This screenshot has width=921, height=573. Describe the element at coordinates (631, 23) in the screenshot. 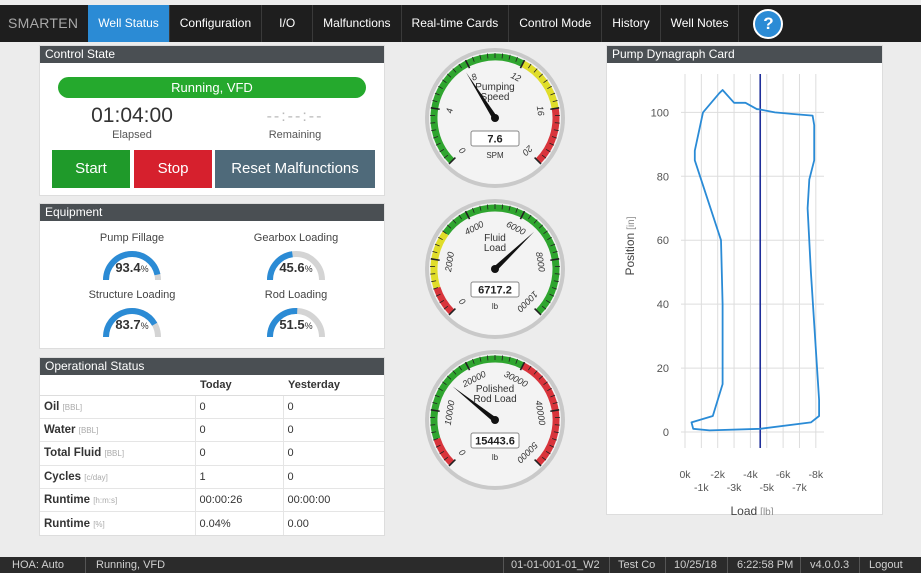

I see `nav-history: History` at that location.